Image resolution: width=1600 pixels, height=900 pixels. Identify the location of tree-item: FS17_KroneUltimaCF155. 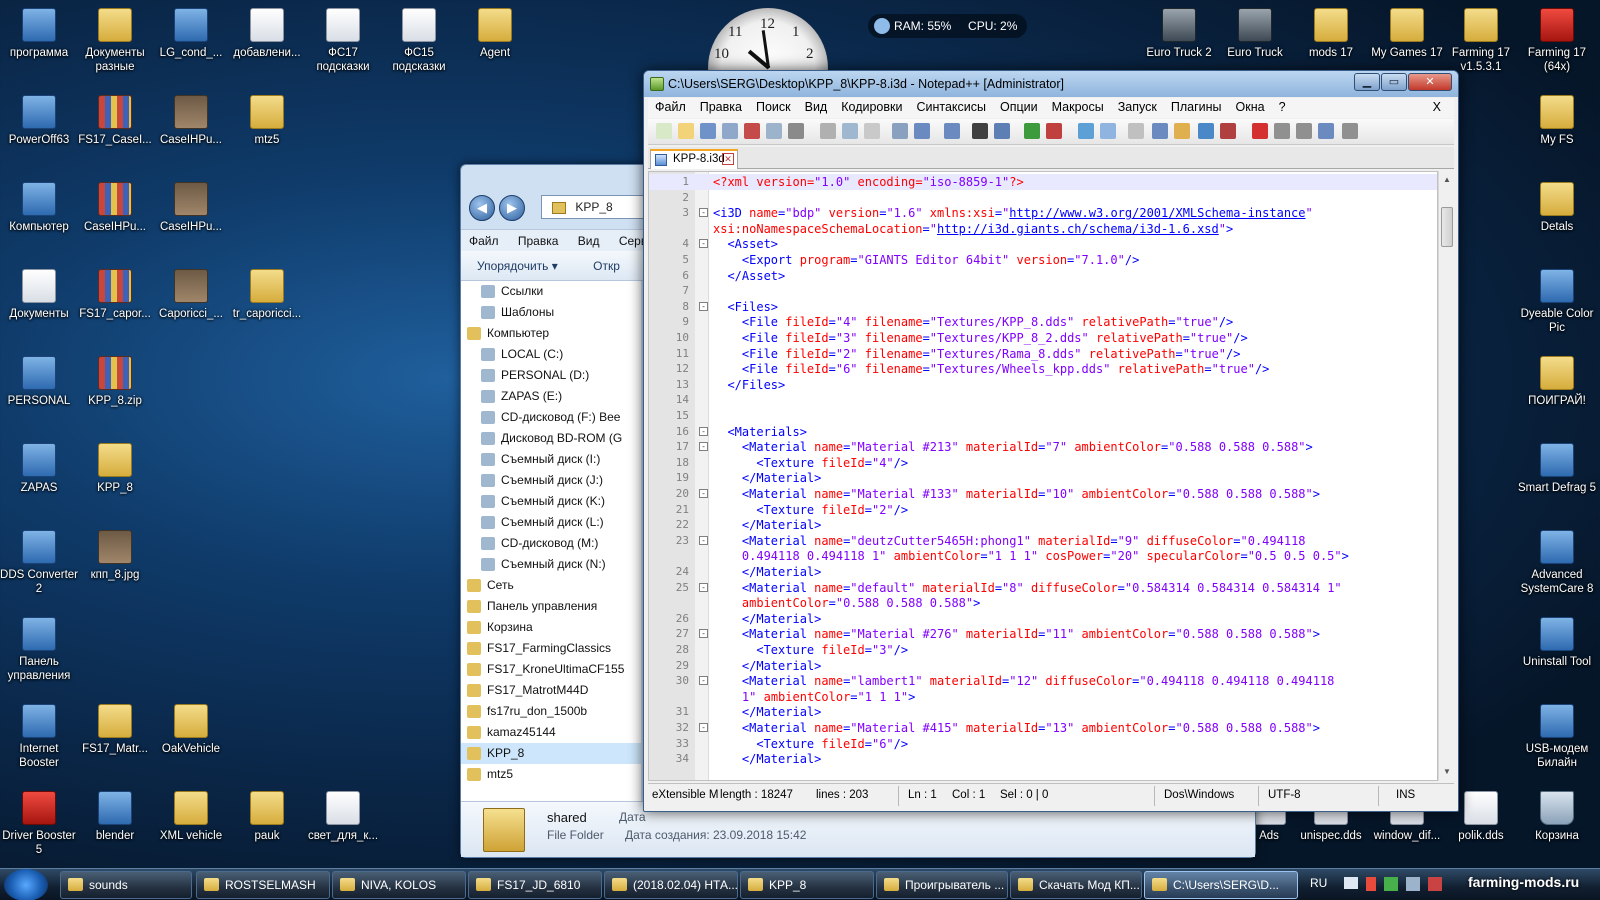
(551, 669).